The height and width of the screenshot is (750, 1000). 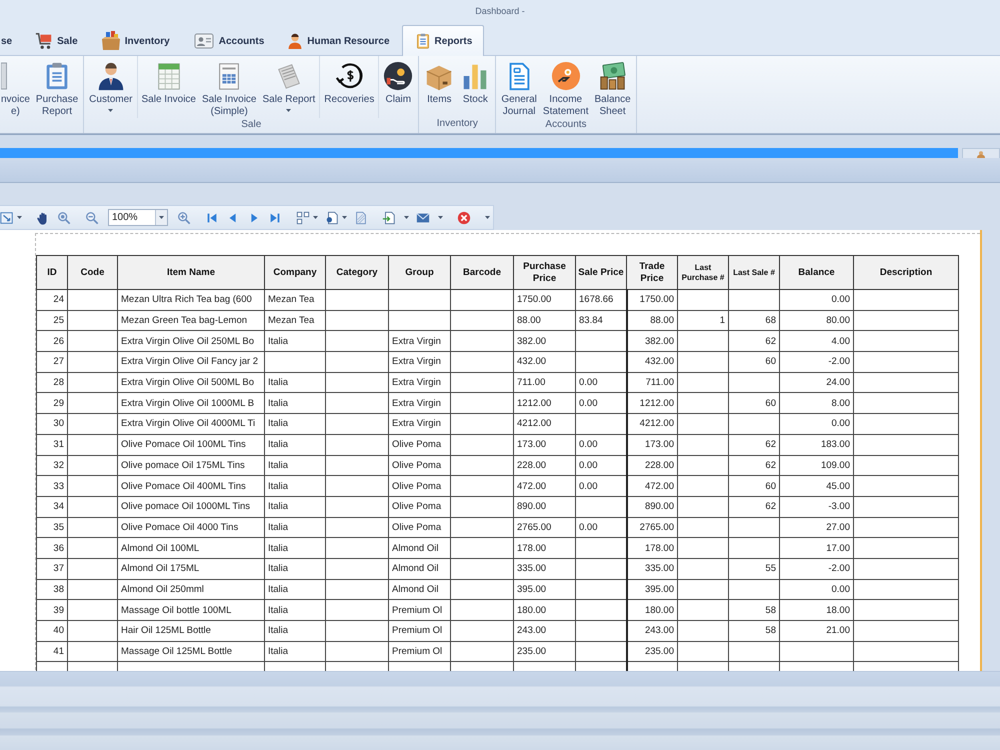 I want to click on zoom-in-icon, so click(x=184, y=217).